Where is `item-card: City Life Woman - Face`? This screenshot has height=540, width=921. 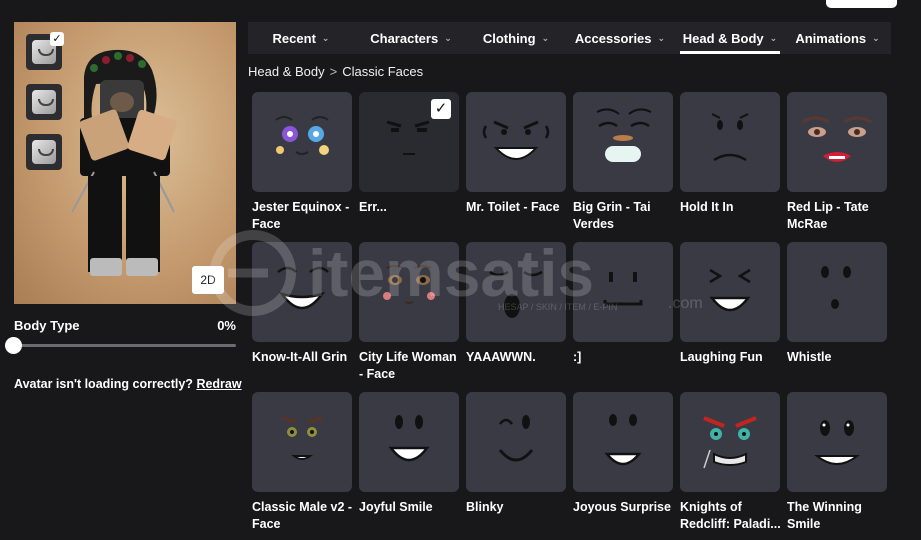
item-card: City Life Woman - Face is located at coordinates (409, 317).